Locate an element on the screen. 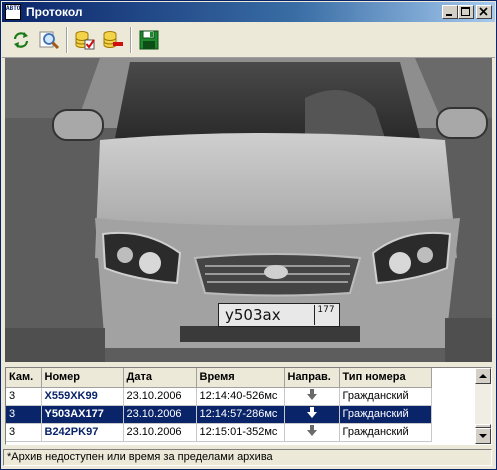 This screenshot has height=470, width=497. column-header-number: Номер is located at coordinates (82, 378).